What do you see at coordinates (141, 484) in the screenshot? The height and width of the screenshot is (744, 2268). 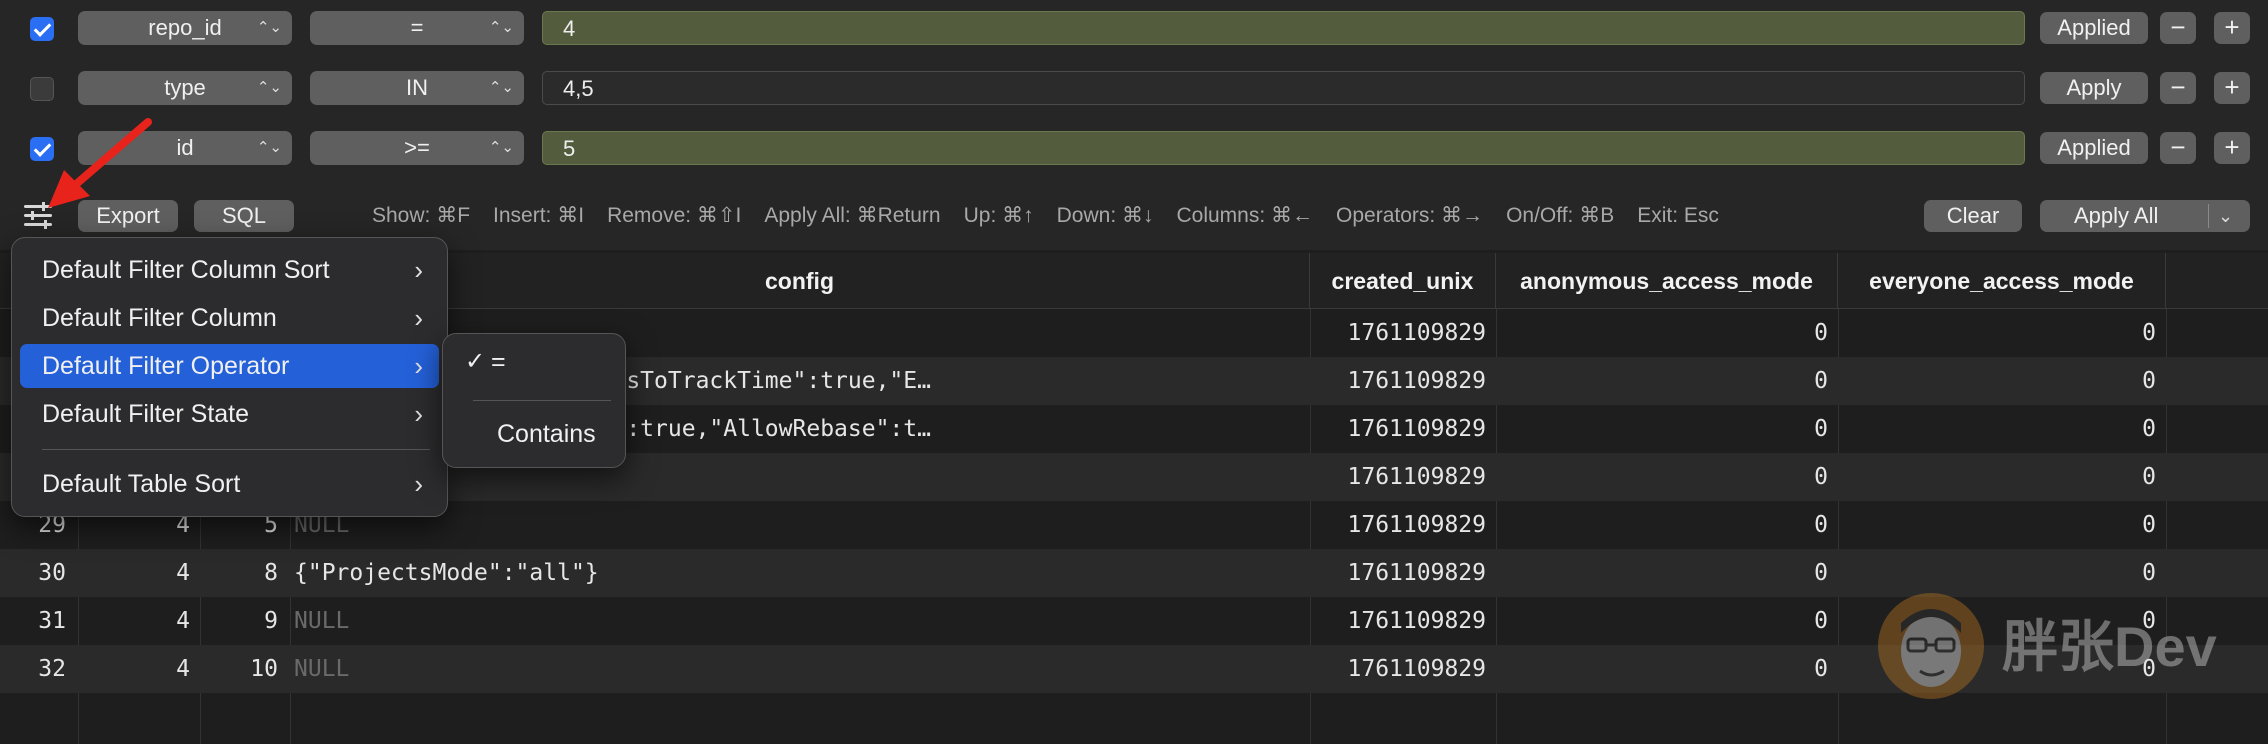 I see `menu-item-label: Default Table Sort` at bounding box center [141, 484].